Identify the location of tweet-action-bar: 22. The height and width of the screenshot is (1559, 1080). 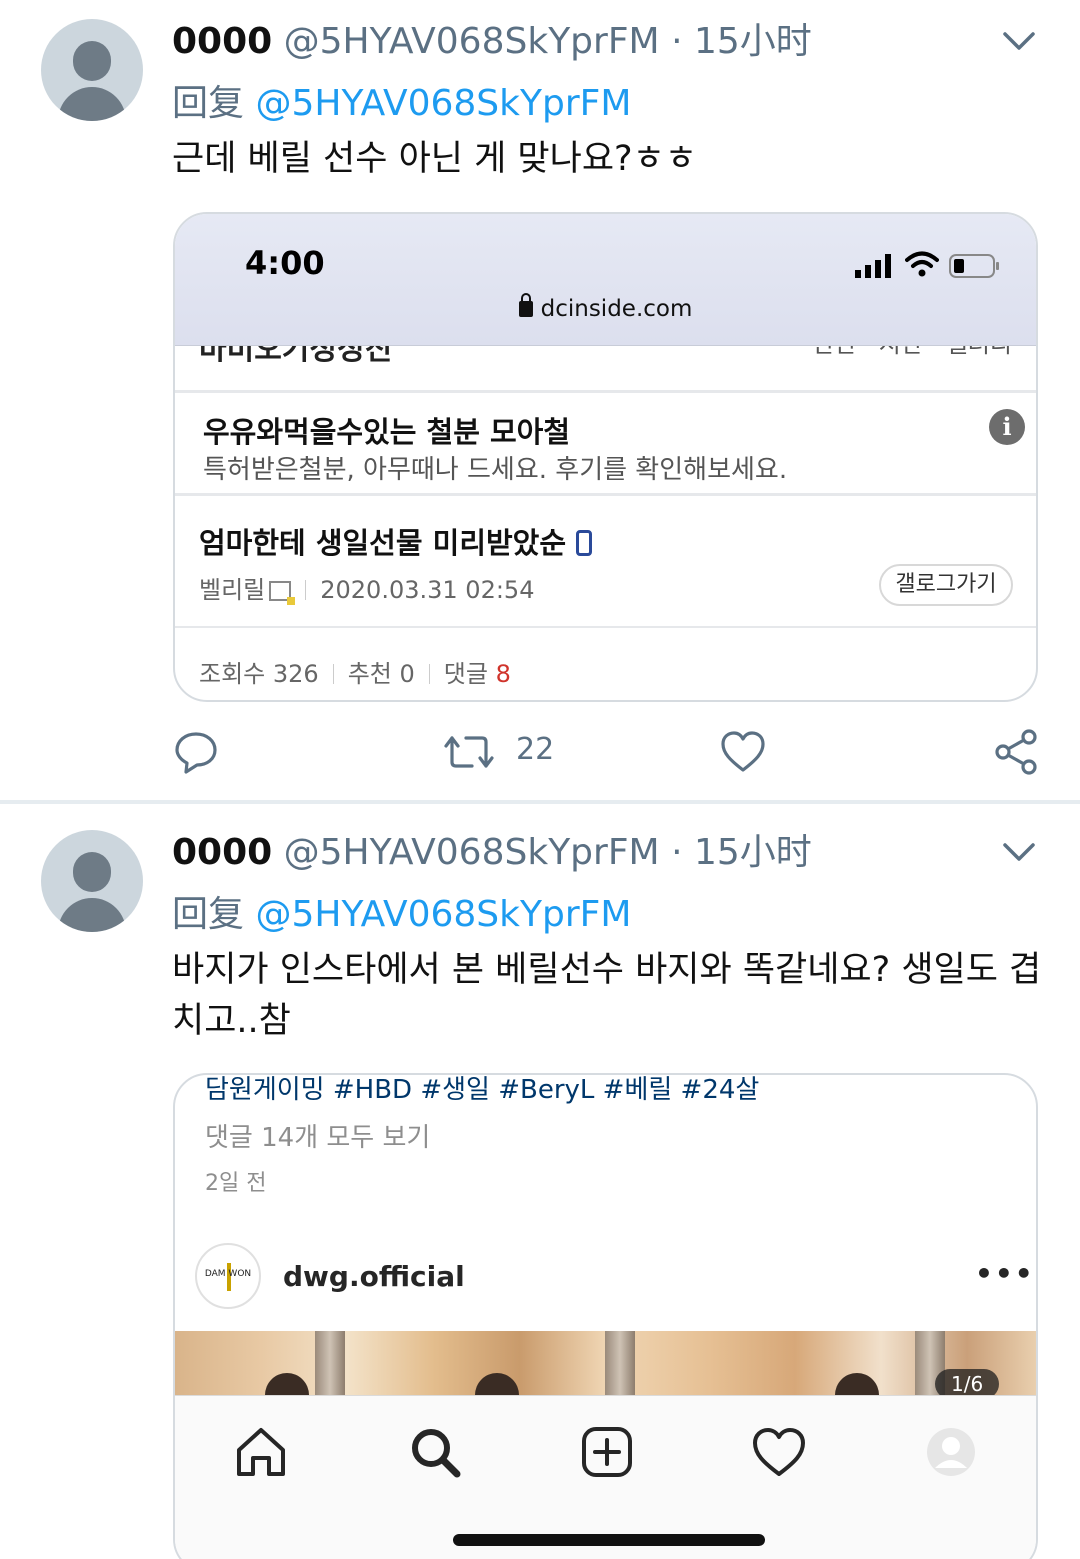
(540, 753).